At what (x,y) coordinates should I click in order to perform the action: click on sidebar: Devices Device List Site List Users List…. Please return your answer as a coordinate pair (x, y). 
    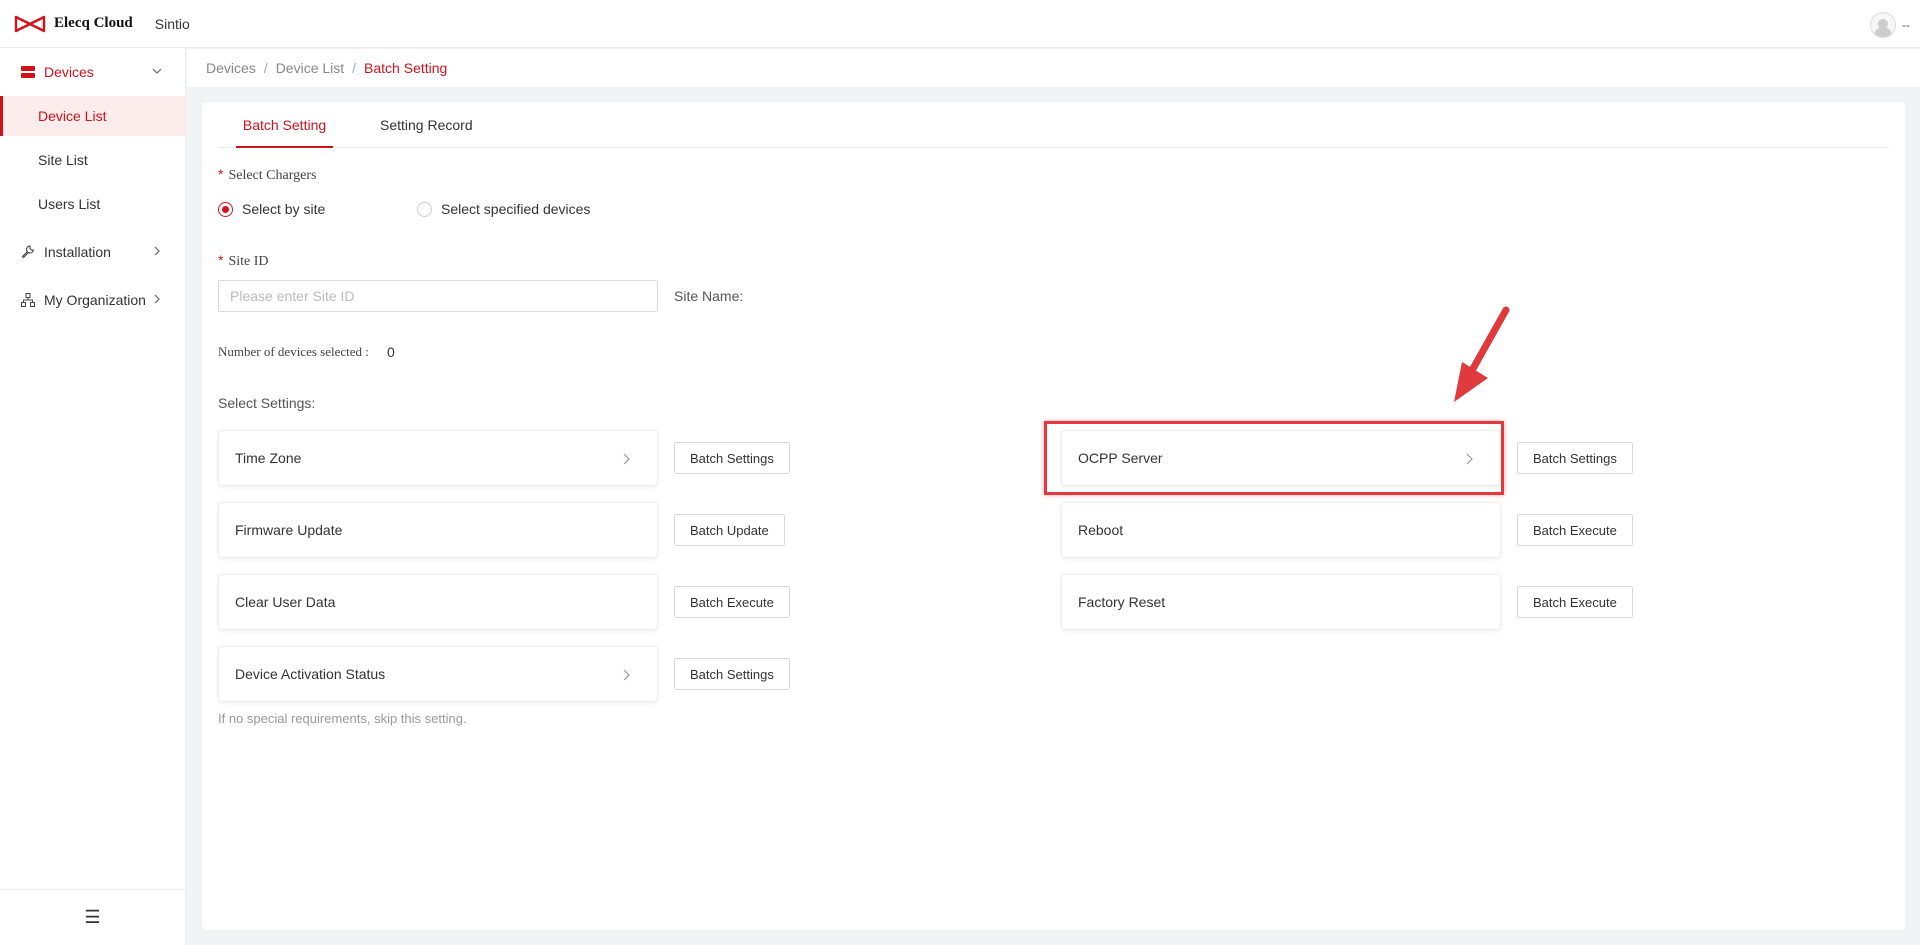
    Looking at the image, I should click on (93, 496).